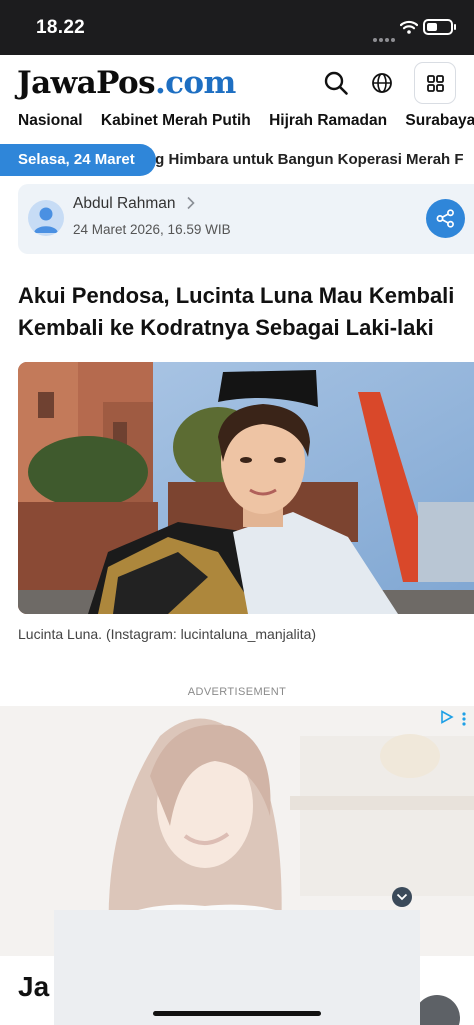 This screenshot has height=1025, width=474. I want to click on battery-icon, so click(439, 27).